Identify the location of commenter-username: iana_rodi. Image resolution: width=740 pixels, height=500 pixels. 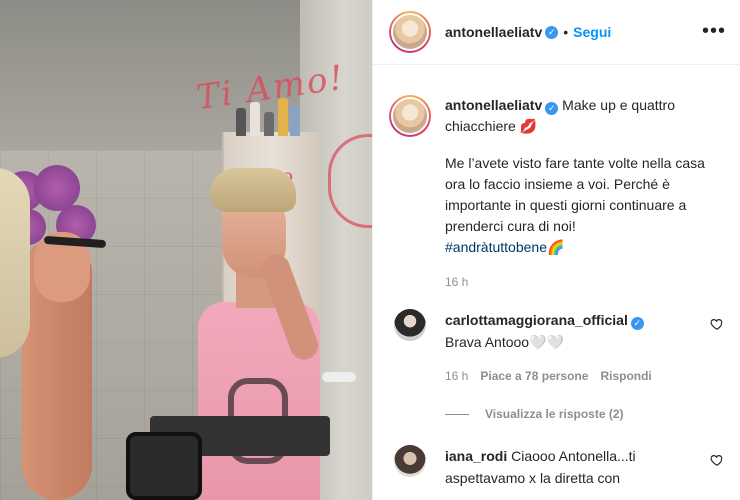
(476, 456).